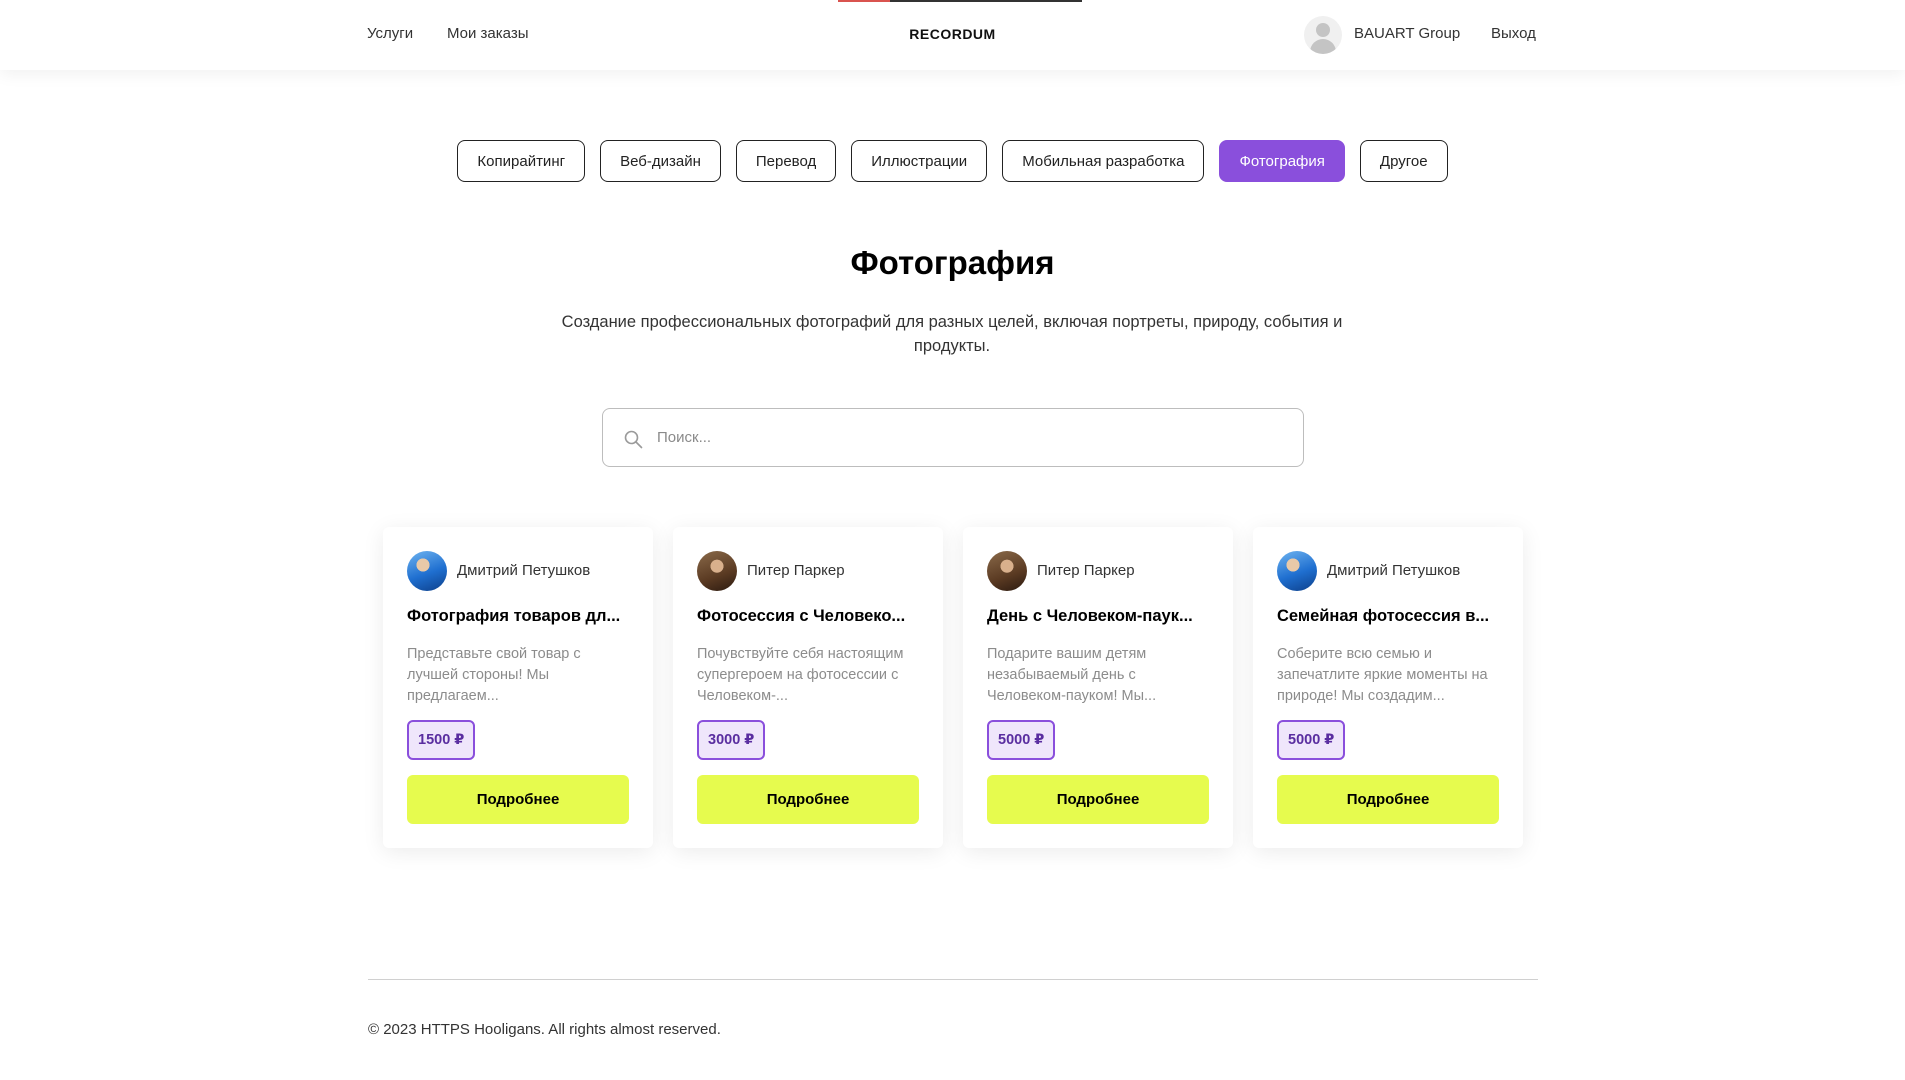 This screenshot has width=1905, height=1080. Describe the element at coordinates (952, 262) in the screenshot. I see `page-title: Фотография` at that location.